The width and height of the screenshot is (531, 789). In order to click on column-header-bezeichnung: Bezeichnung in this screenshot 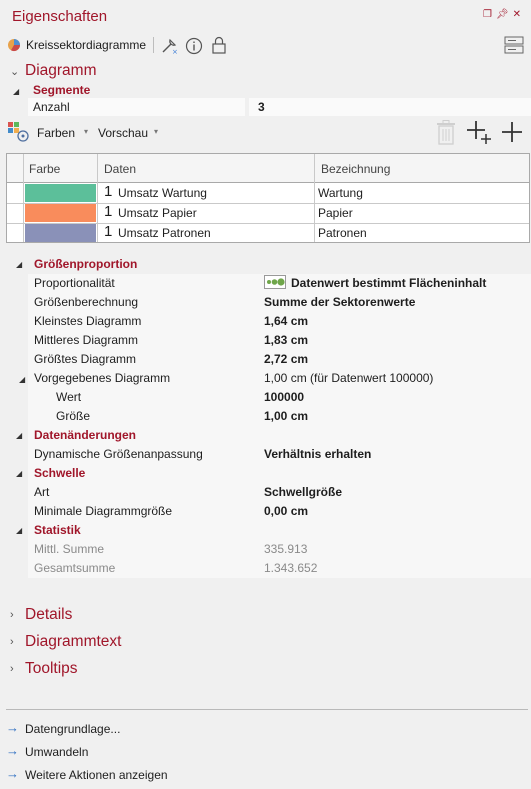, I will do `click(355, 169)`.